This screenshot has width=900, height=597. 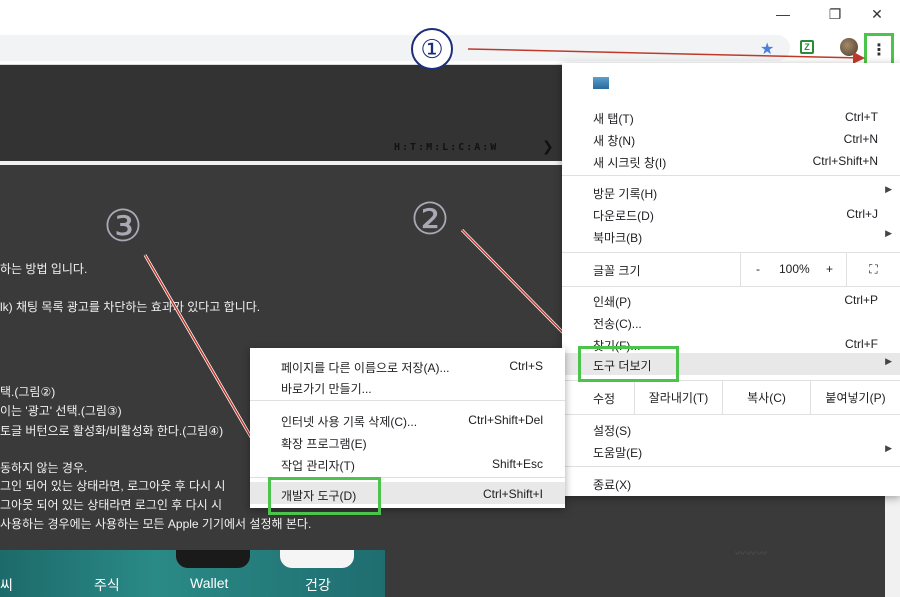 What do you see at coordinates (213, 559) in the screenshot?
I see `app-icon-wallet` at bounding box center [213, 559].